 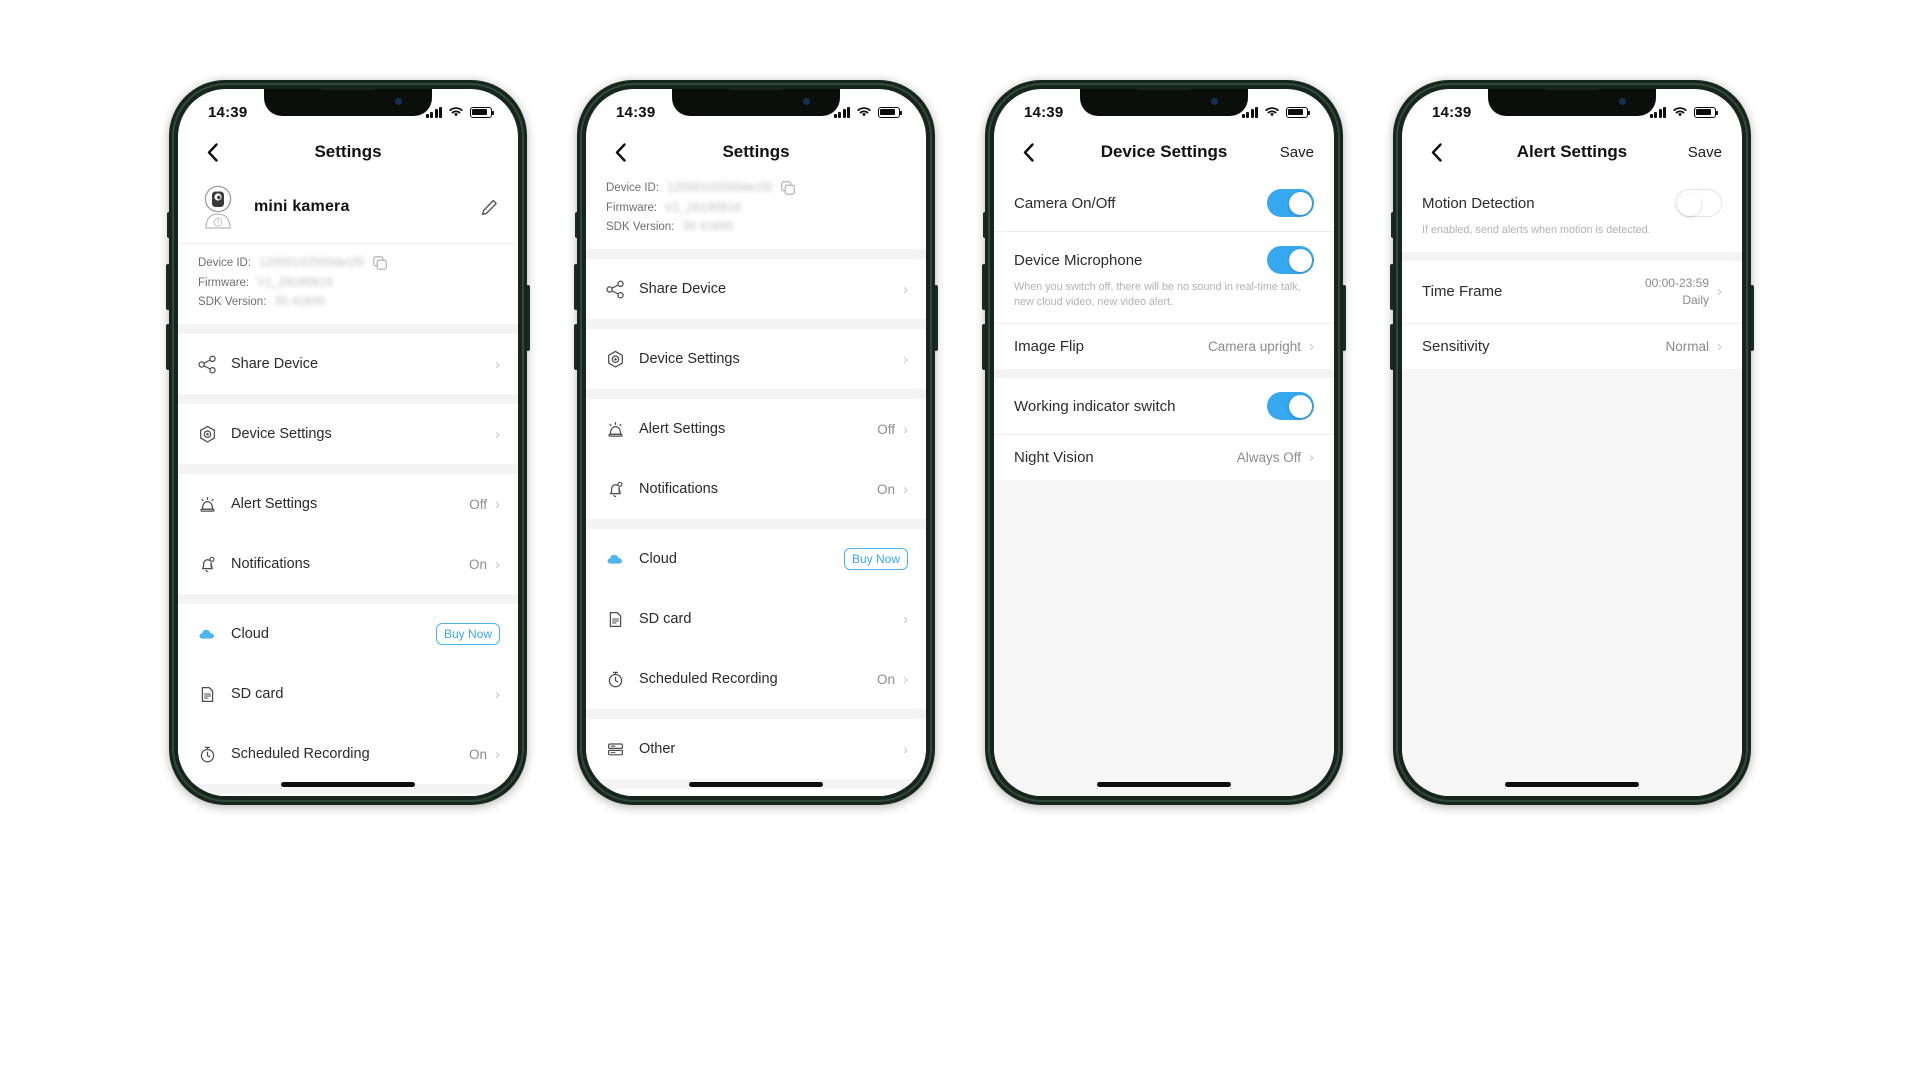 What do you see at coordinates (218, 207) in the screenshot?
I see `camera-device-icon` at bounding box center [218, 207].